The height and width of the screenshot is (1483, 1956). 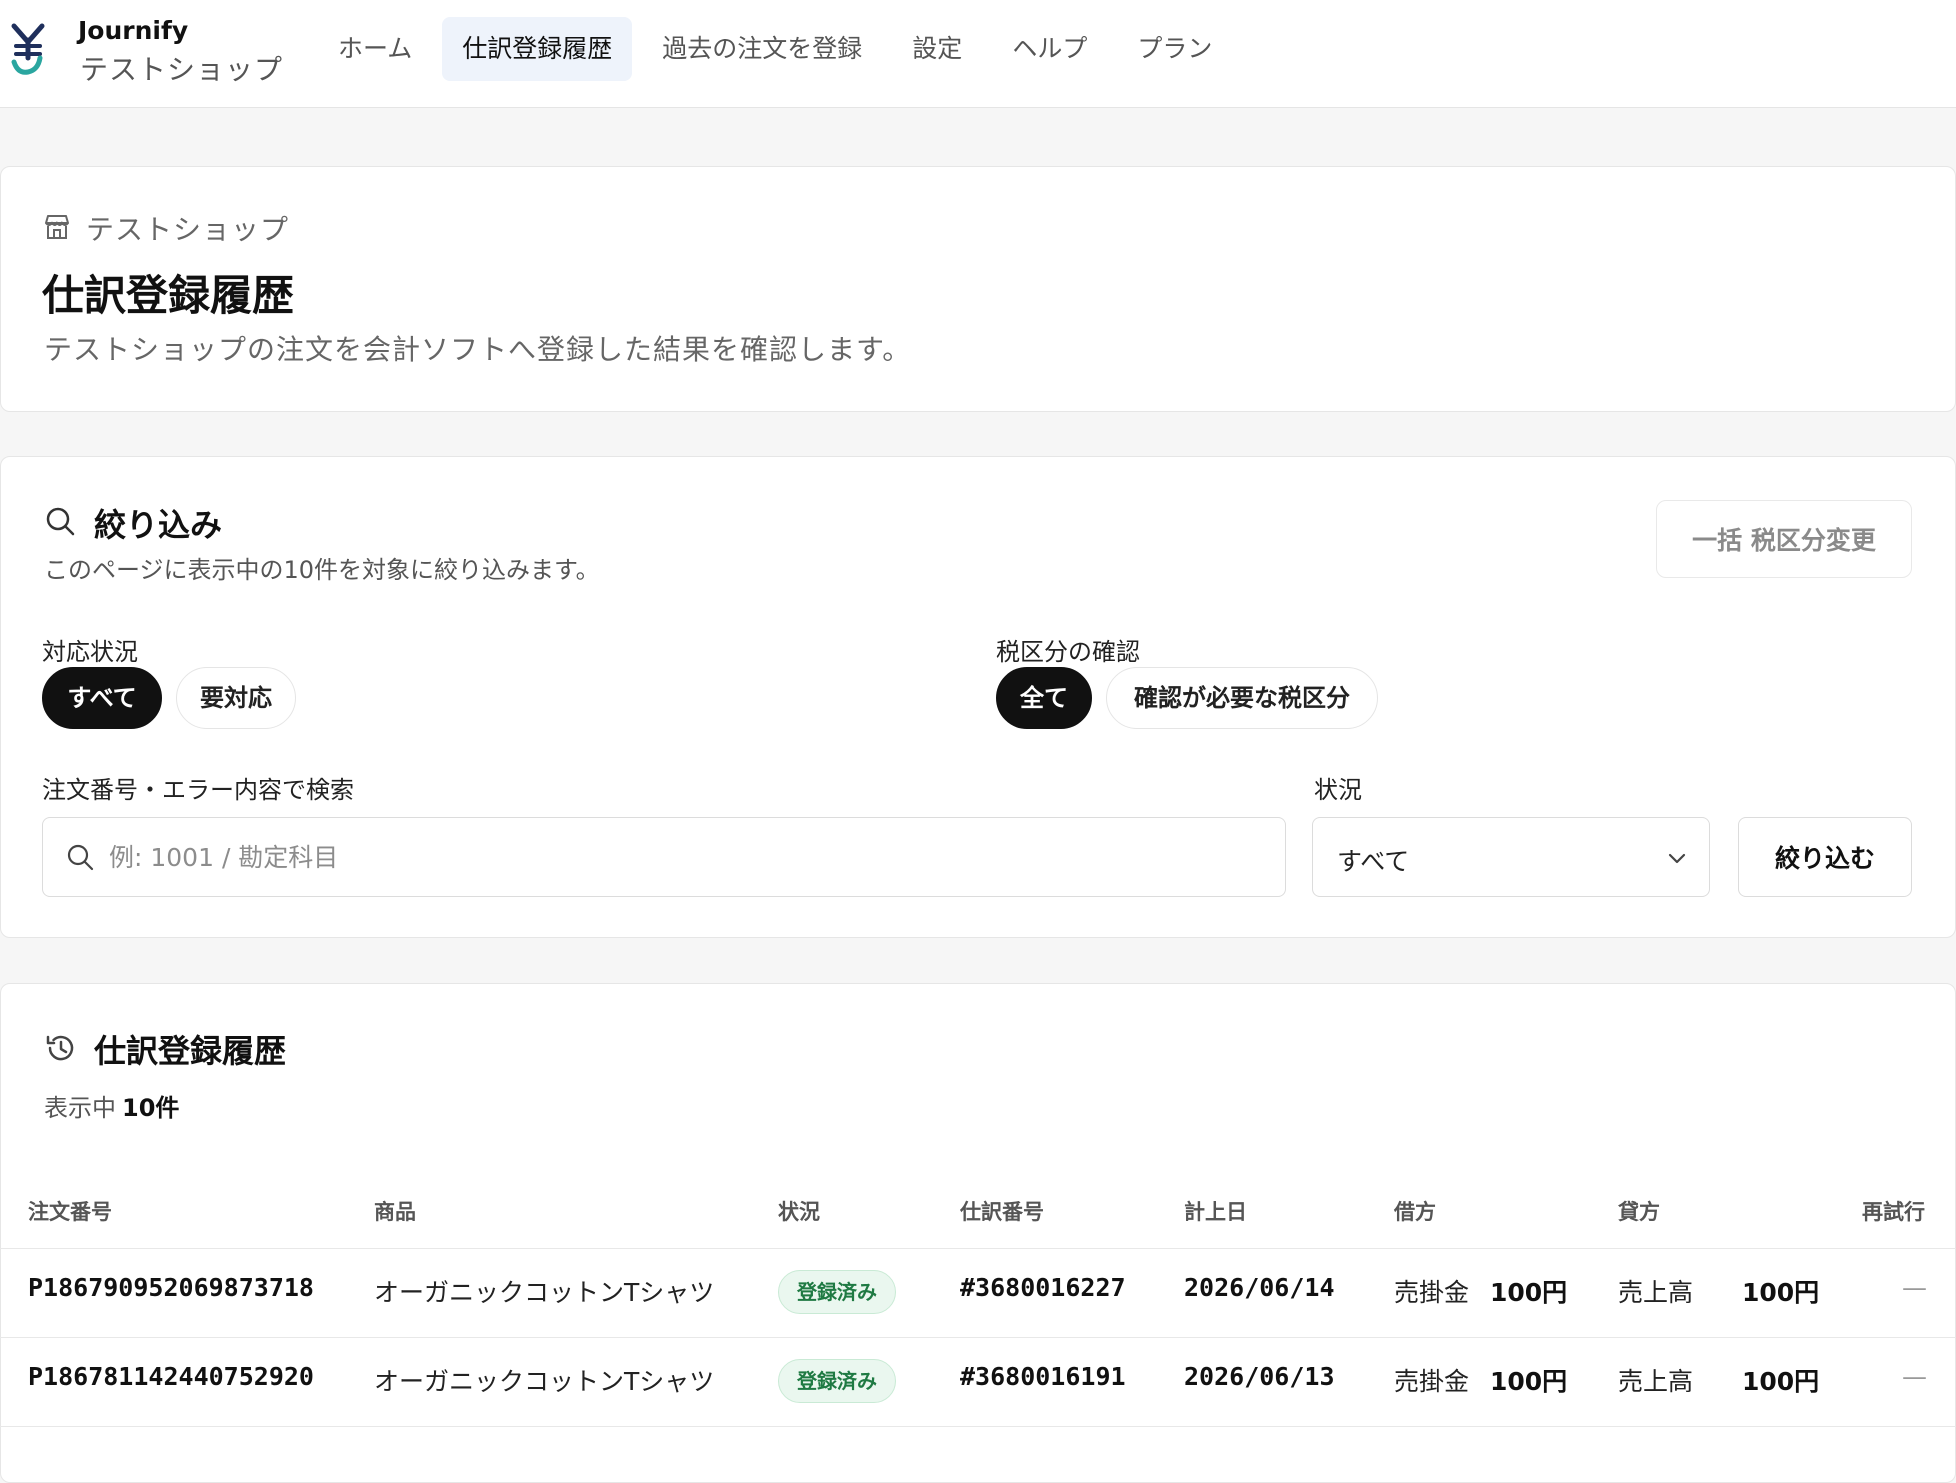 I want to click on search-field, so click(x=664, y=857).